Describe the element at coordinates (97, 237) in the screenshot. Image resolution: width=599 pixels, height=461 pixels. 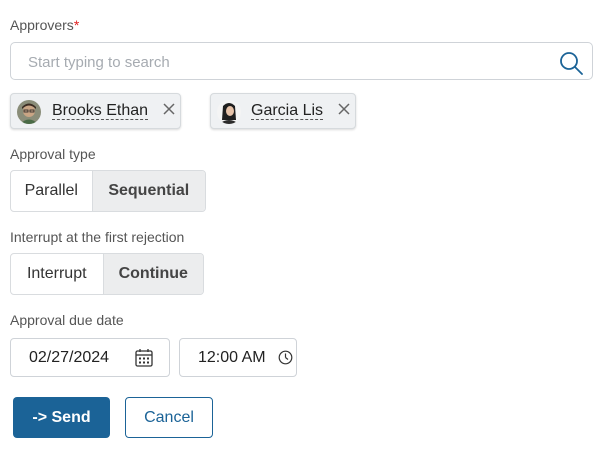
I see `interrupt-label: Interrupt at the first rejection` at that location.